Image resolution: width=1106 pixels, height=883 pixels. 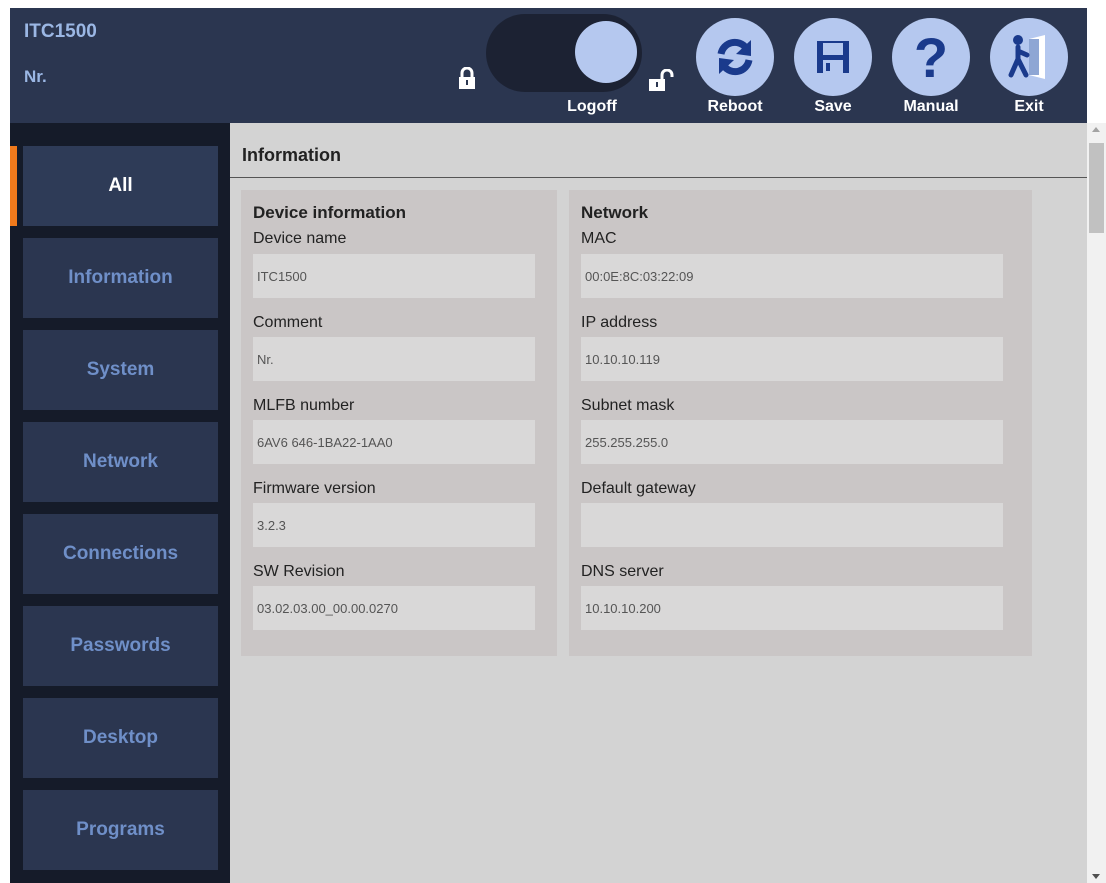 I want to click on subnet-mask-field, so click(x=792, y=442).